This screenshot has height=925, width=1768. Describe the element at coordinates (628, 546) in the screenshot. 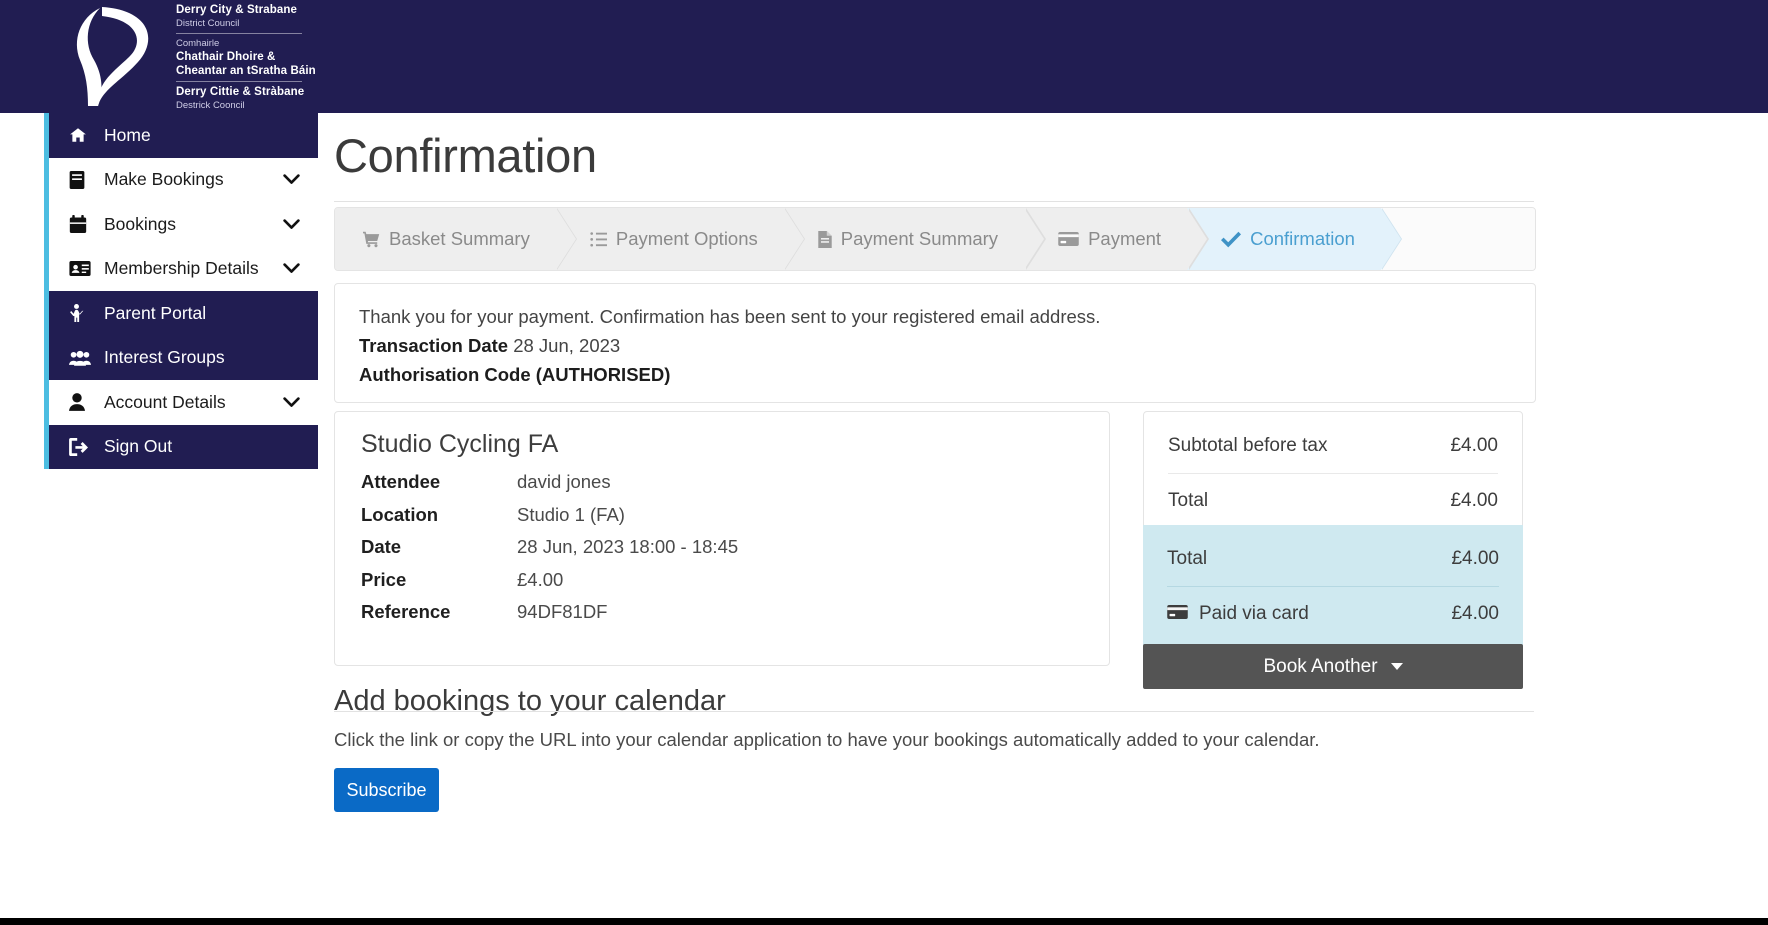

I see `booking-detail-value: 28 Jun, 2023 18:00 - 18:45` at that location.